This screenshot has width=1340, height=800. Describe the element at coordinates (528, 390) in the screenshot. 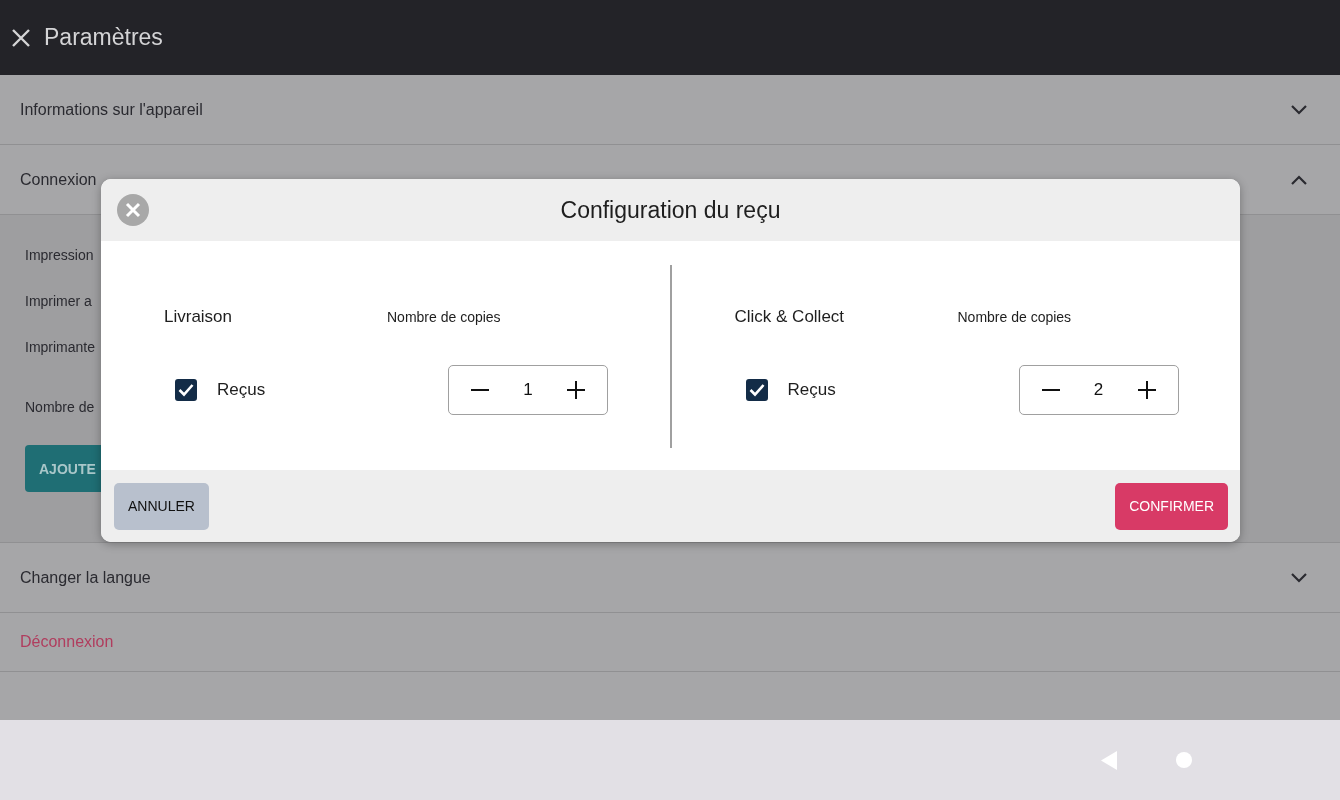

I see `copies-value: 1` at that location.